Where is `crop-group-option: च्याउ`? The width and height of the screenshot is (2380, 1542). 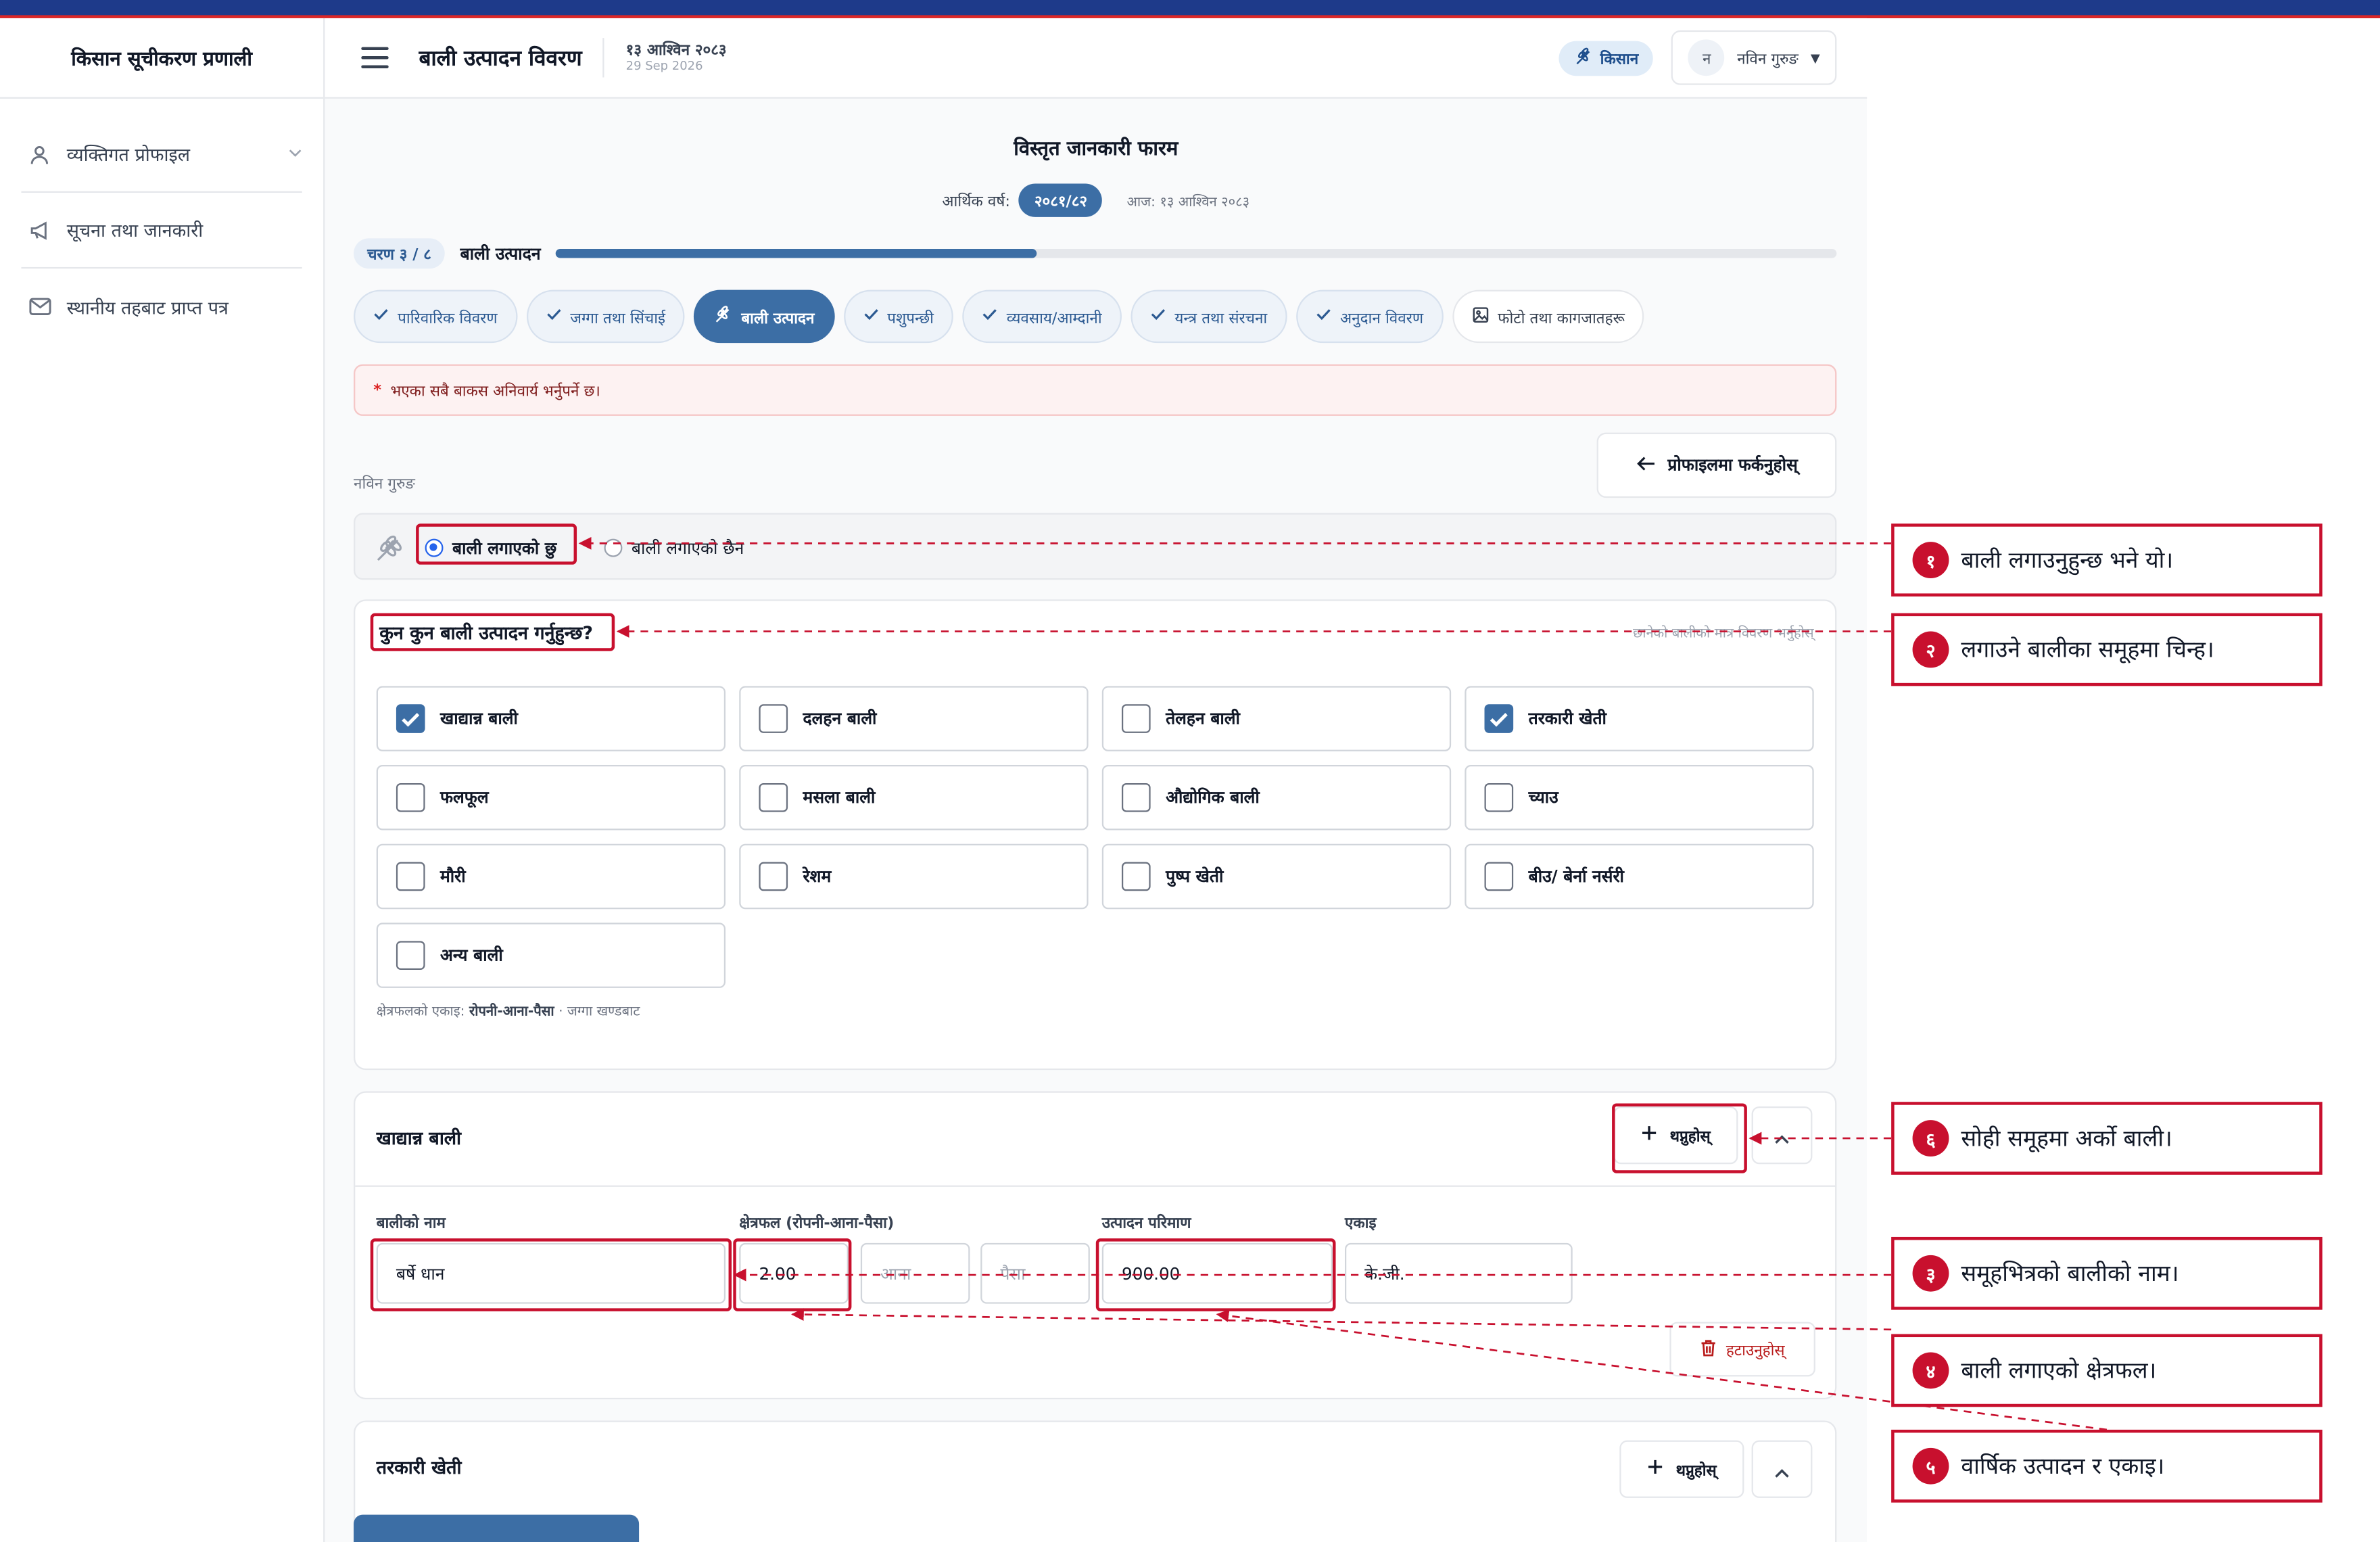 crop-group-option: च्याउ is located at coordinates (1639, 798).